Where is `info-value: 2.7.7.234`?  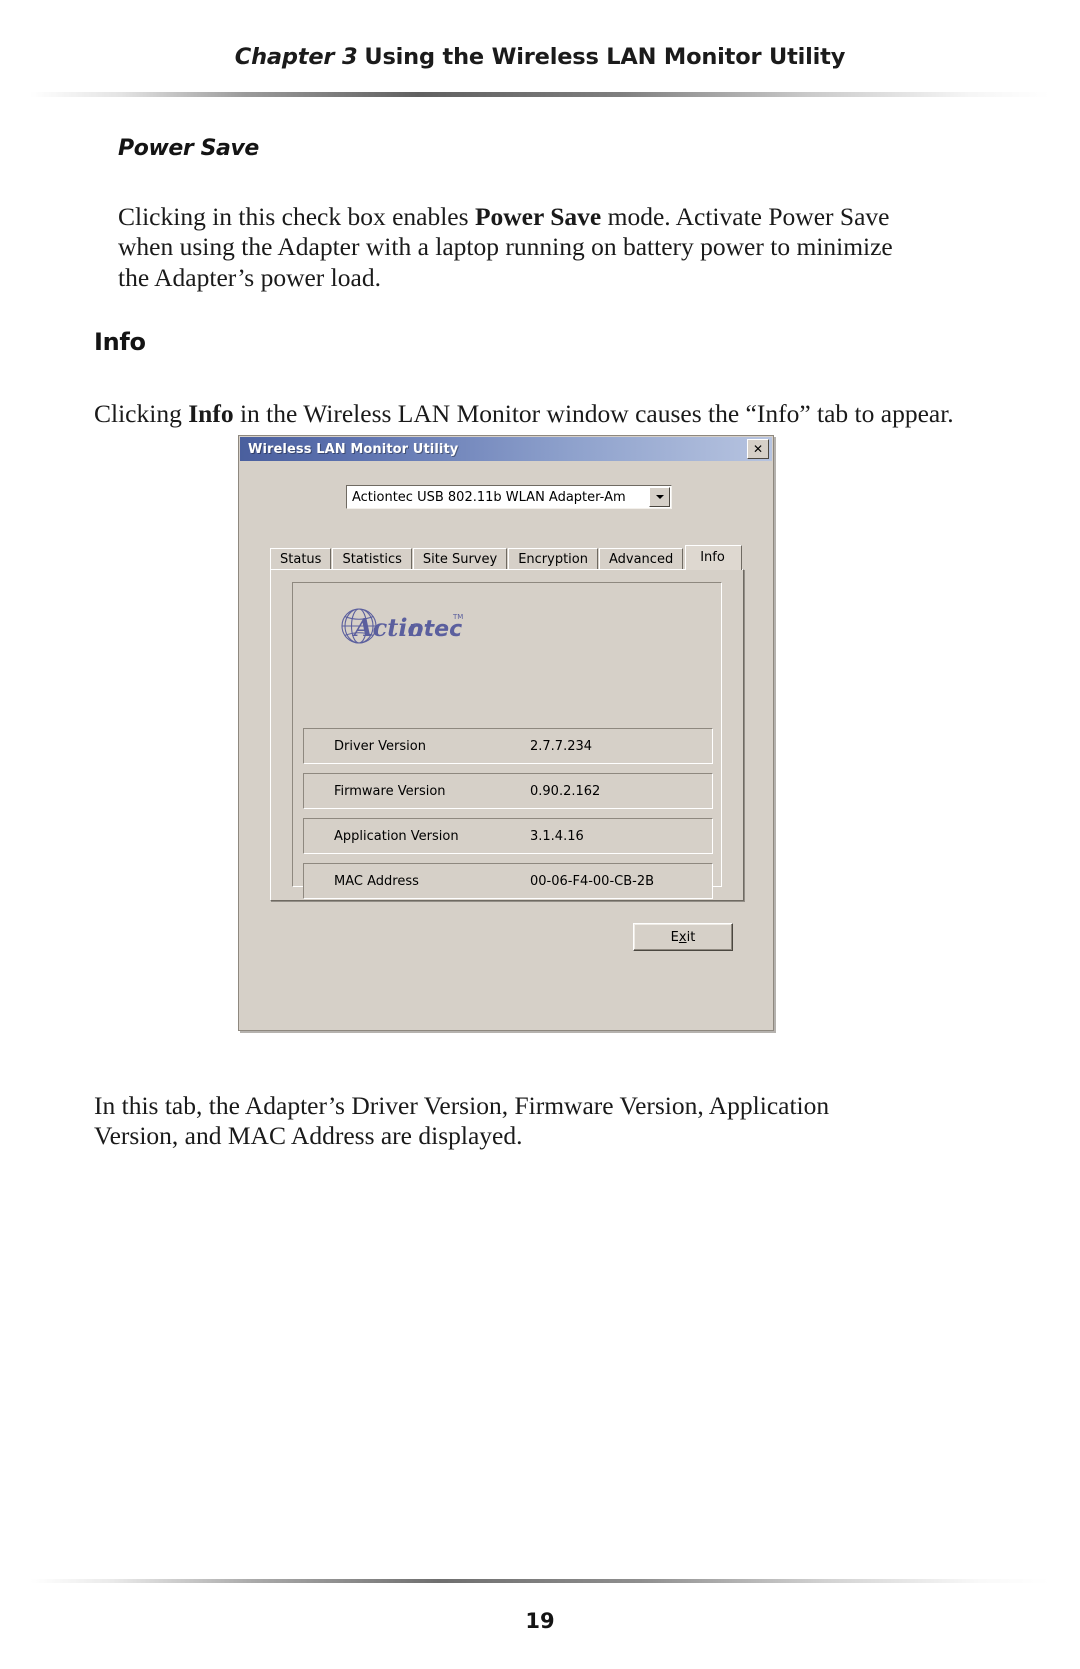 info-value: 2.7.7.234 is located at coordinates (561, 746).